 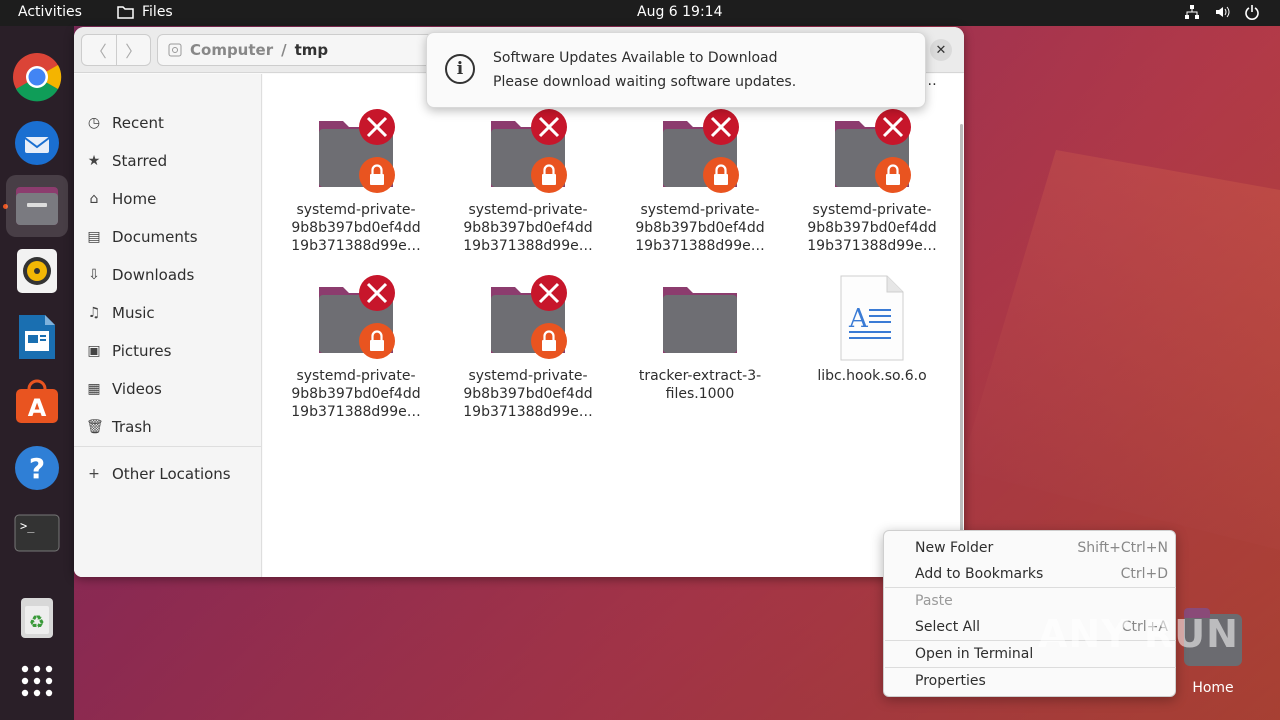 I want to click on sidebar-item-label: Videos, so click(x=137, y=389).